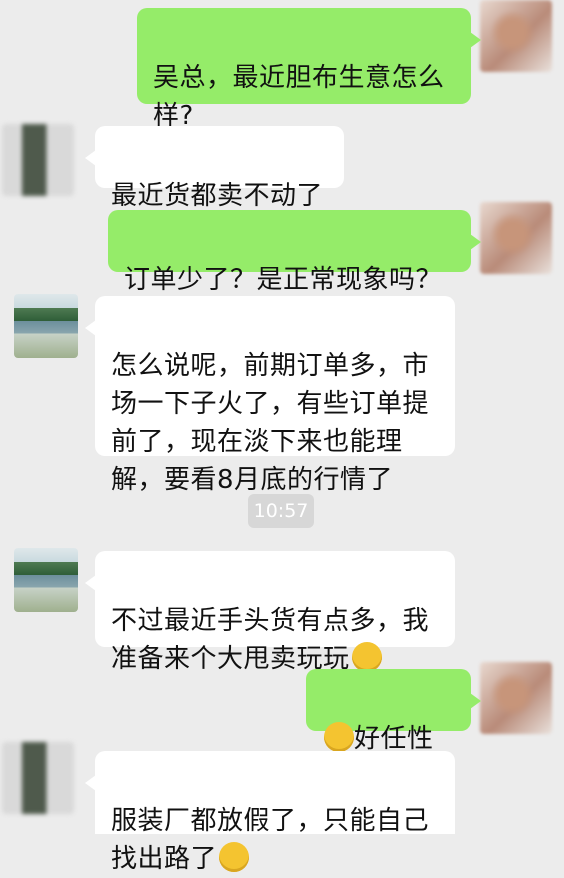  Describe the element at coordinates (270, 640) in the screenshot. I see `message-text: 不过最近手头货有点多，我 准备来个大甩卖玩玩` at that location.